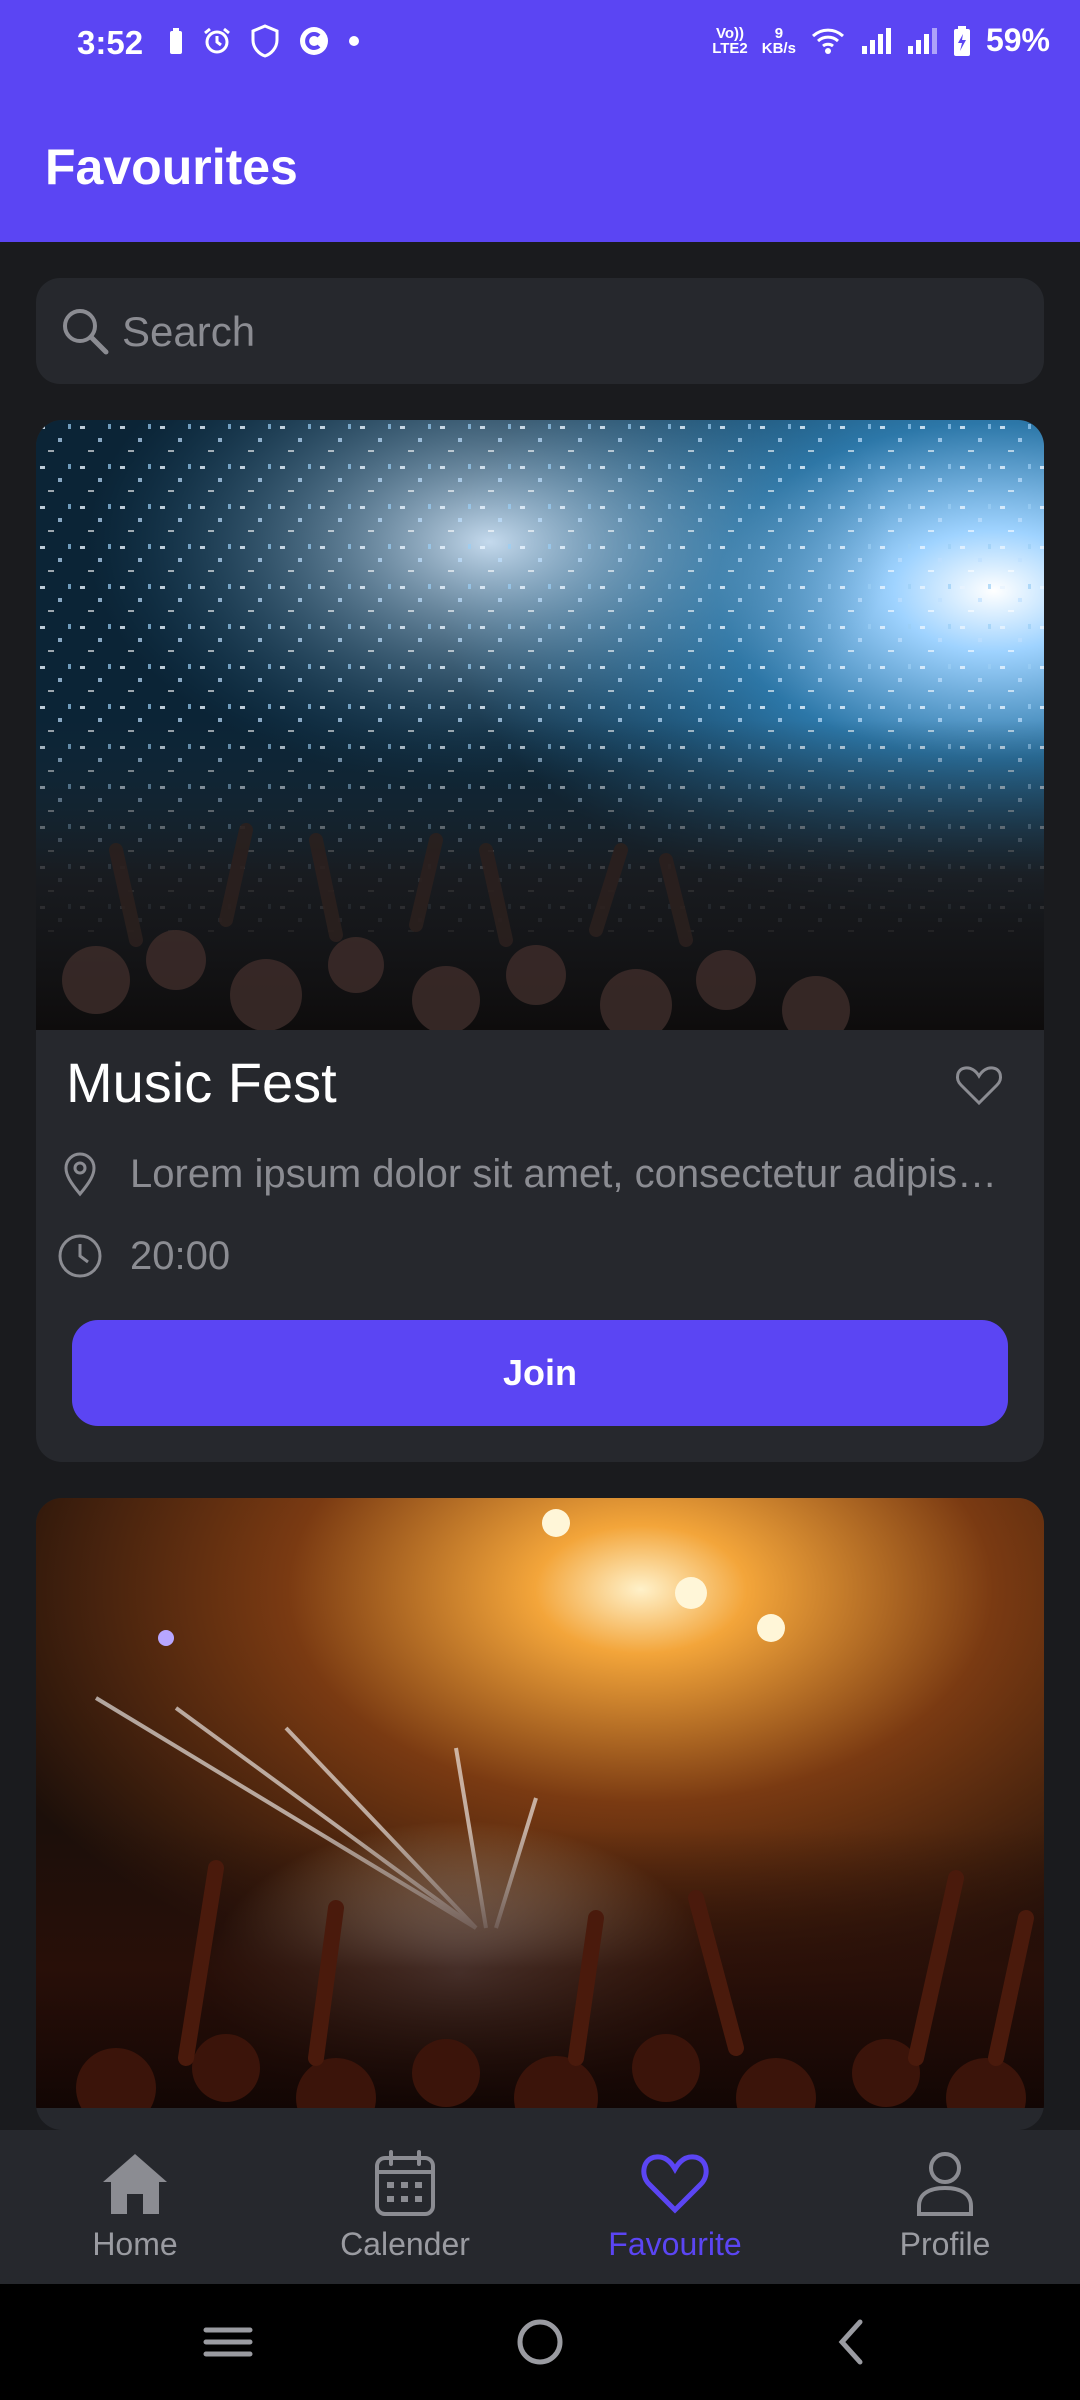 The height and width of the screenshot is (2400, 1080). What do you see at coordinates (80, 1174) in the screenshot?
I see `location-pin-icon` at bounding box center [80, 1174].